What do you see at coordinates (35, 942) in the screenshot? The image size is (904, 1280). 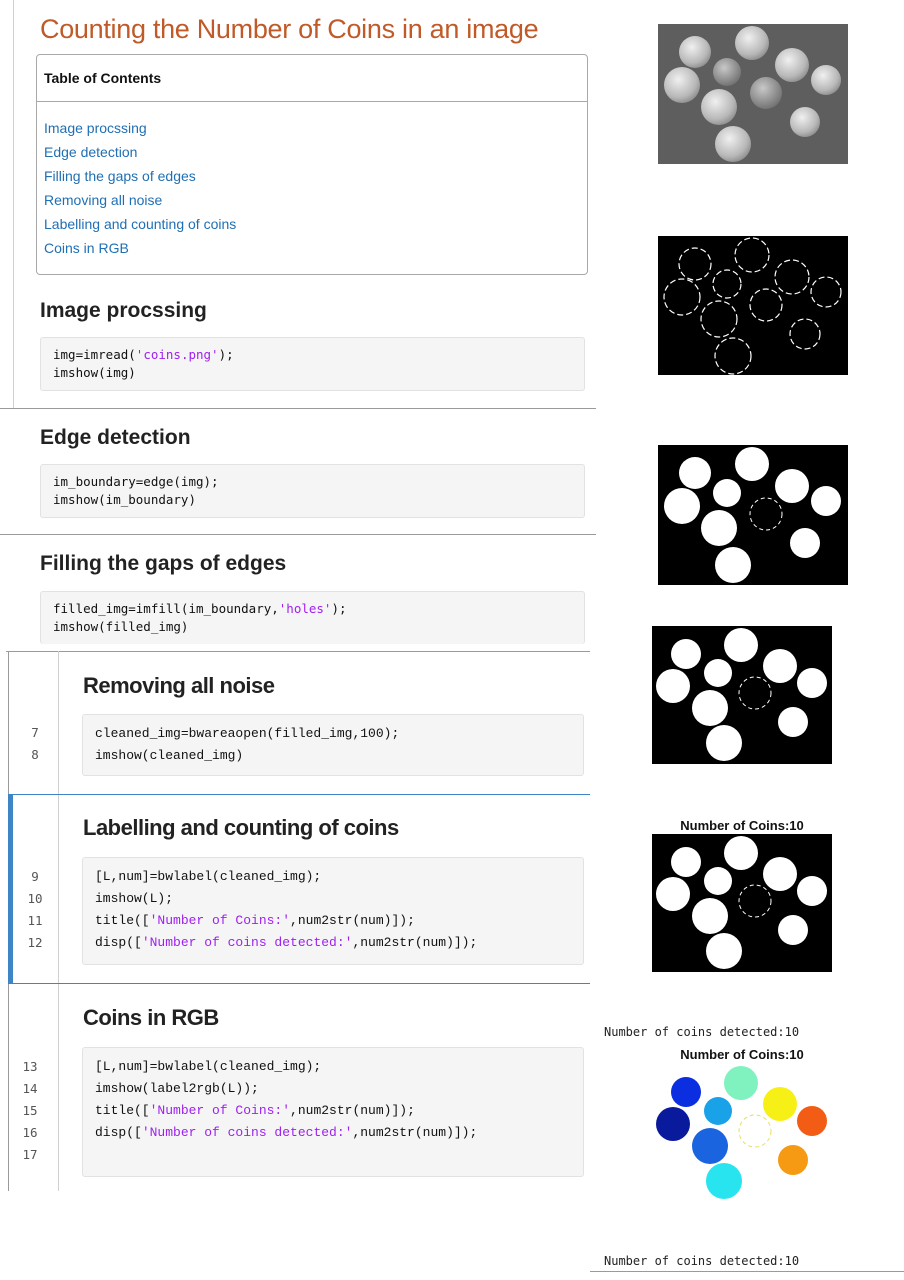 I see `line-number: 12` at bounding box center [35, 942].